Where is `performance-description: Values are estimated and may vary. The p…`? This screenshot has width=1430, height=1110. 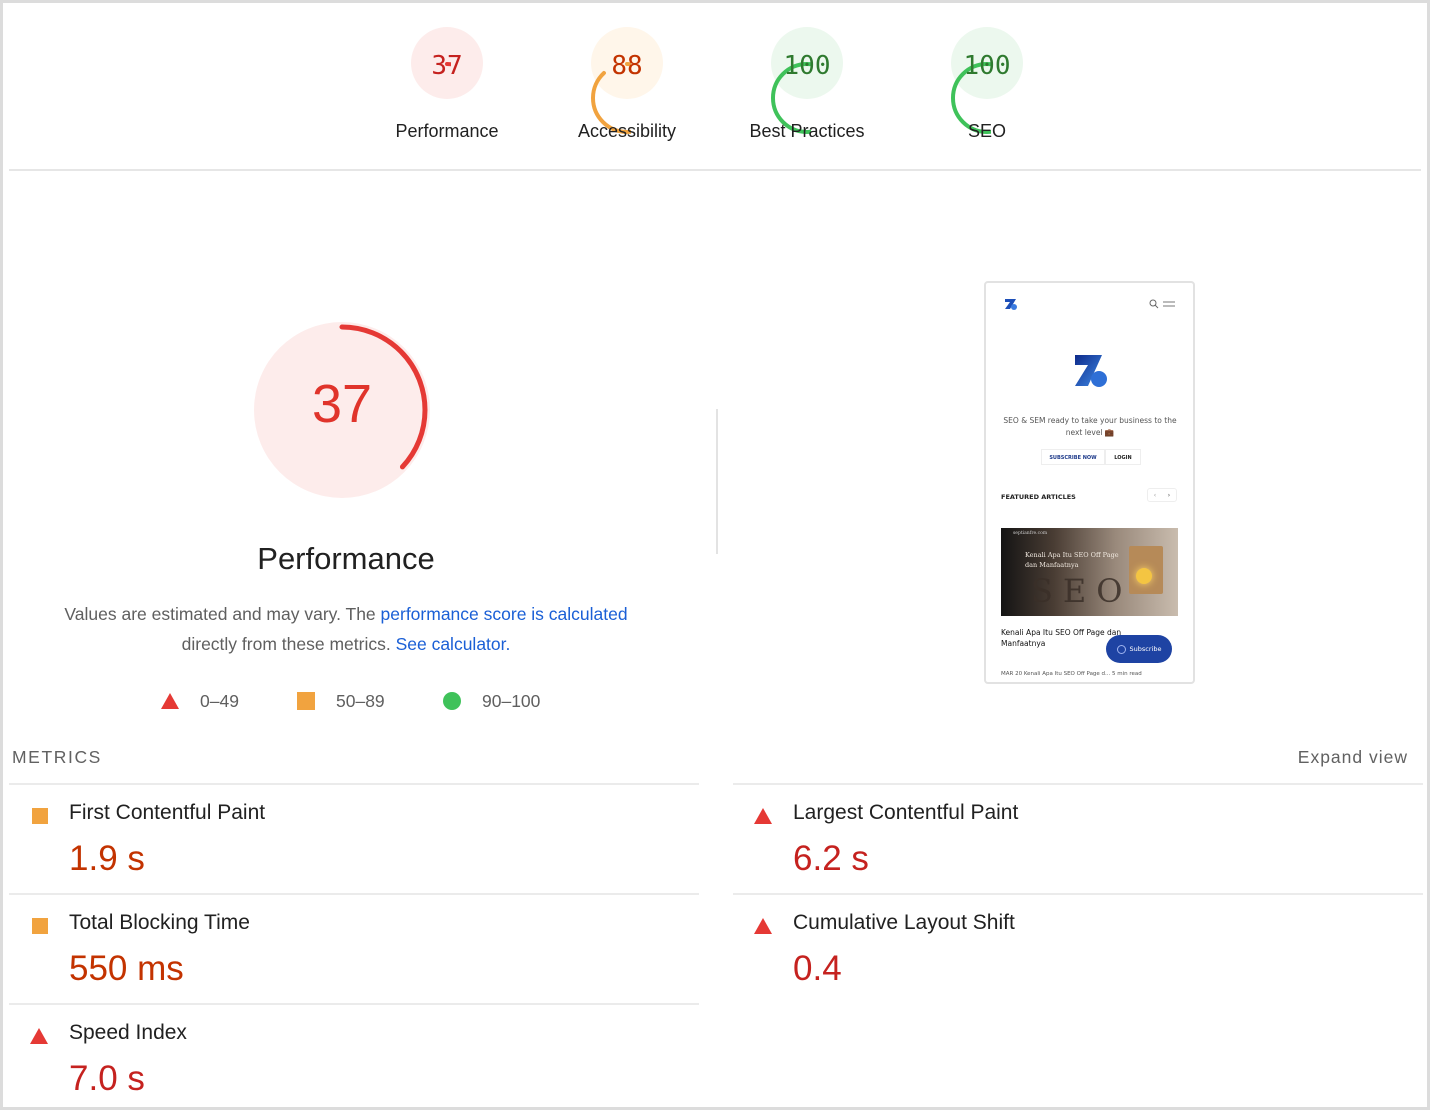 performance-description: Values are estimated and may vary. The p… is located at coordinates (346, 629).